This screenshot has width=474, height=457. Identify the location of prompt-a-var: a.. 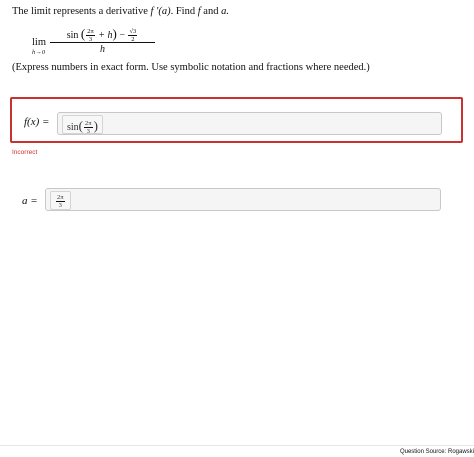
(225, 11).